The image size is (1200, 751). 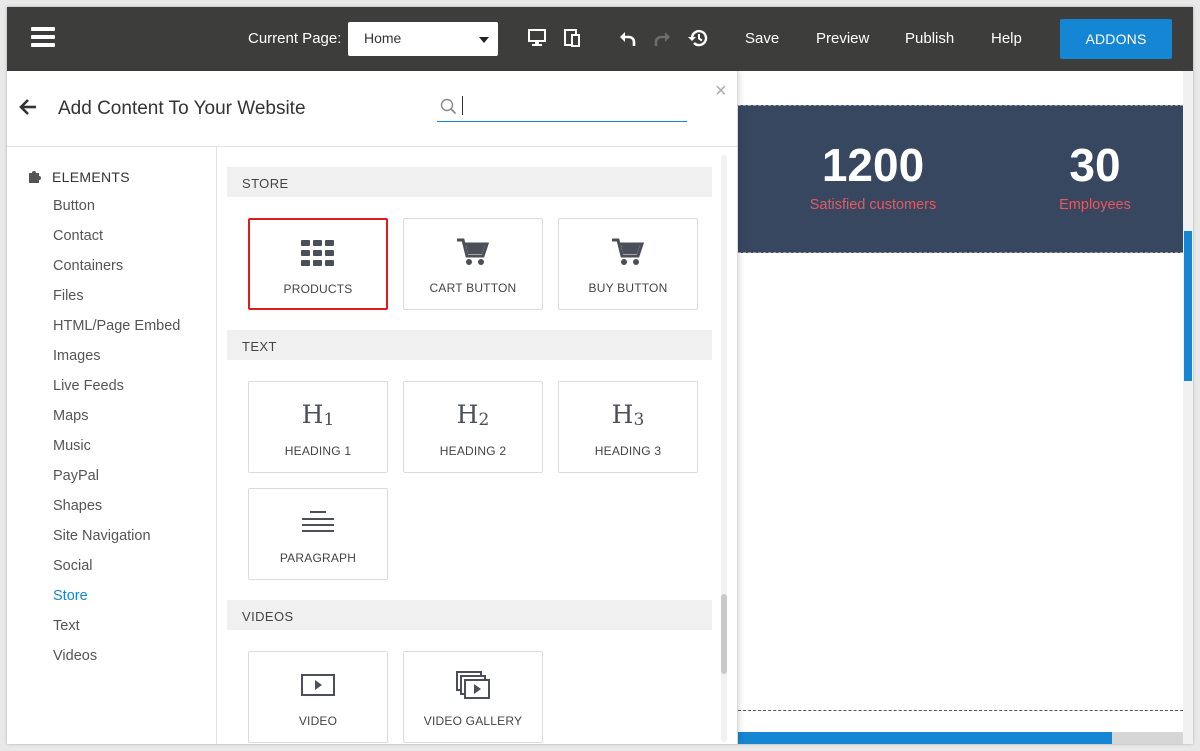 What do you see at coordinates (116, 243) in the screenshot?
I see `sidebar-item-contact: Contact` at bounding box center [116, 243].